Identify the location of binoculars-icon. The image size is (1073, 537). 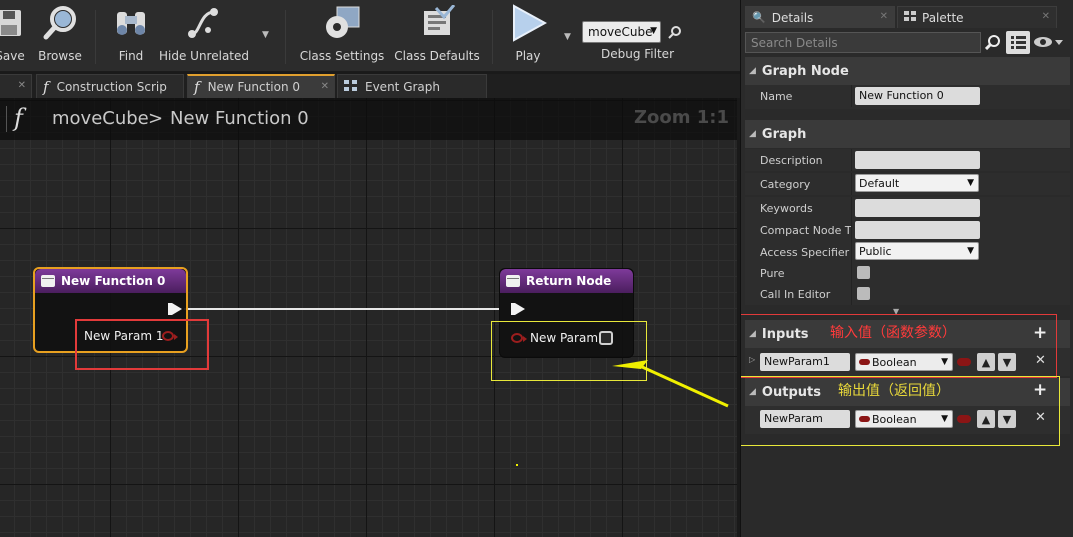
(131, 23).